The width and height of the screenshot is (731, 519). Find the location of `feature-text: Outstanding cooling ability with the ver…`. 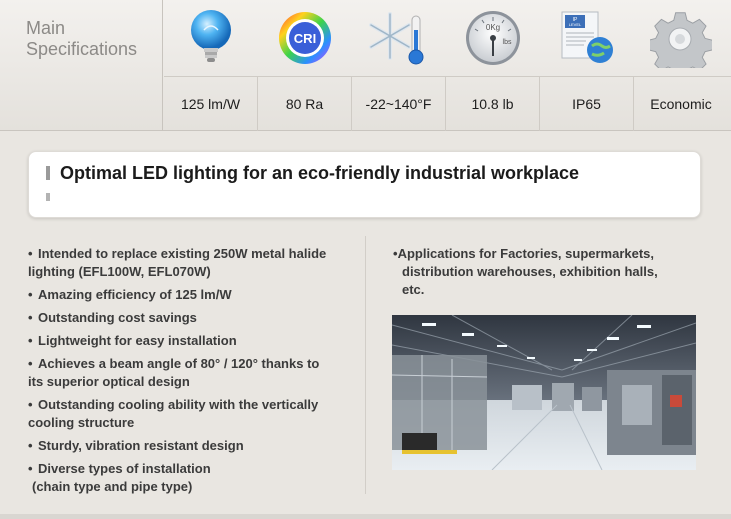

feature-text: Outstanding cooling ability with the ver… is located at coordinates (178, 404).